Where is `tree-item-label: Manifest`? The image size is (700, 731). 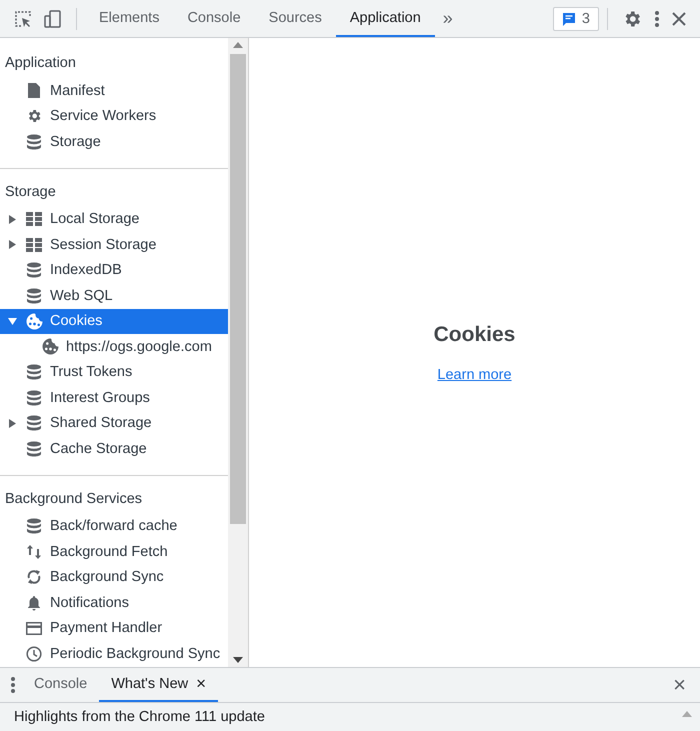 tree-item-label: Manifest is located at coordinates (77, 91).